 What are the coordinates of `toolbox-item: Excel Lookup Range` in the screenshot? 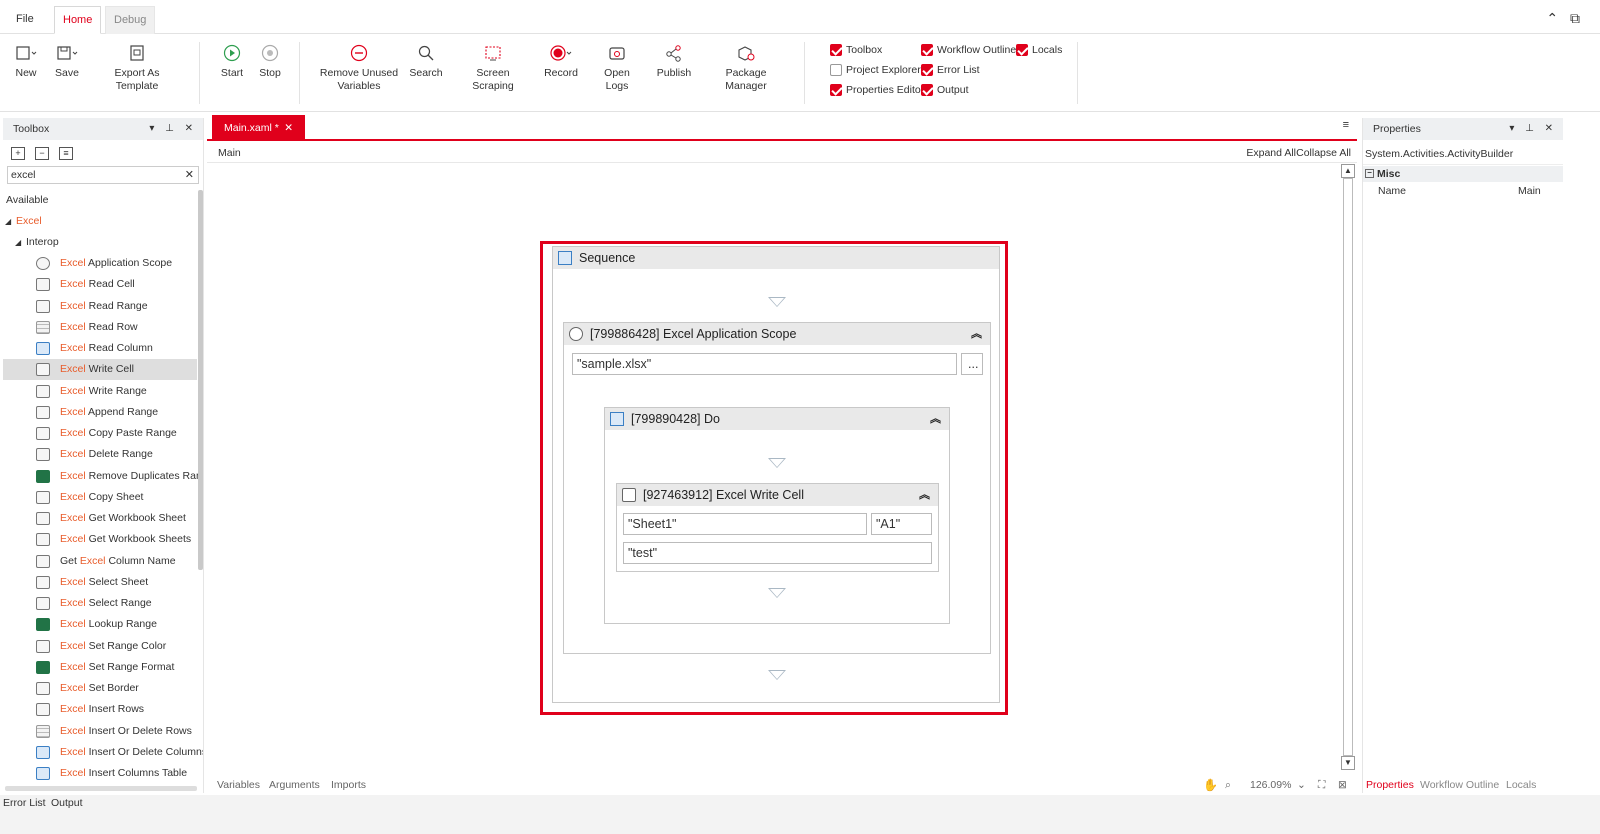 It's located at (100, 624).